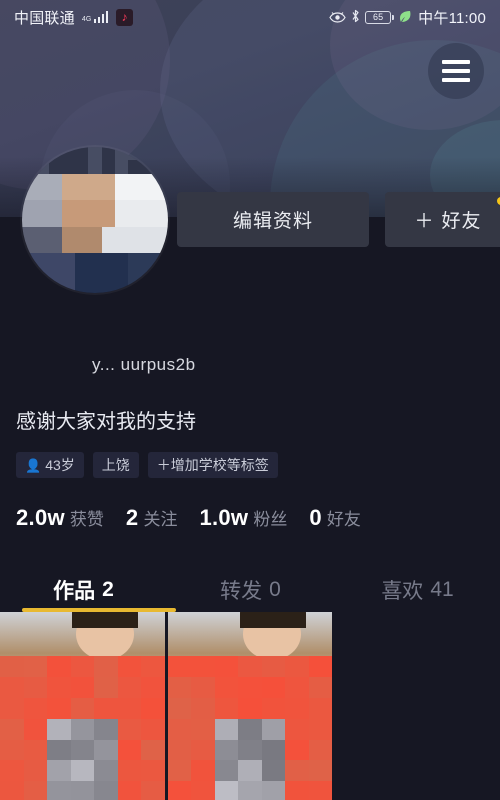 Image resolution: width=500 pixels, height=800 pixels. What do you see at coordinates (40, 517) in the screenshot?
I see `stat-value: 2.0w` at bounding box center [40, 517].